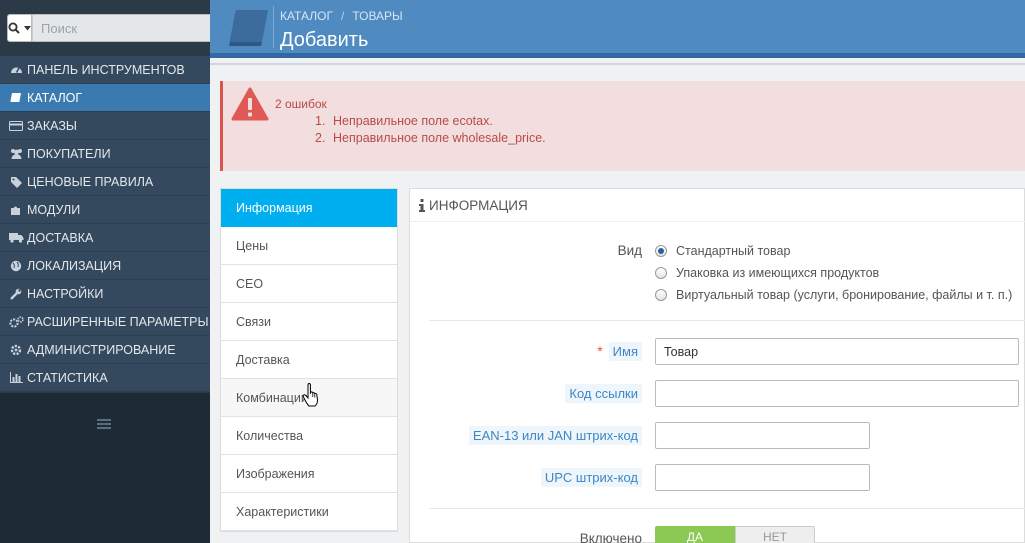 This screenshot has width=1025, height=543. Describe the element at coordinates (439, 138) in the screenshot. I see `error-text: Неправильное поле wholesale_price.` at that location.